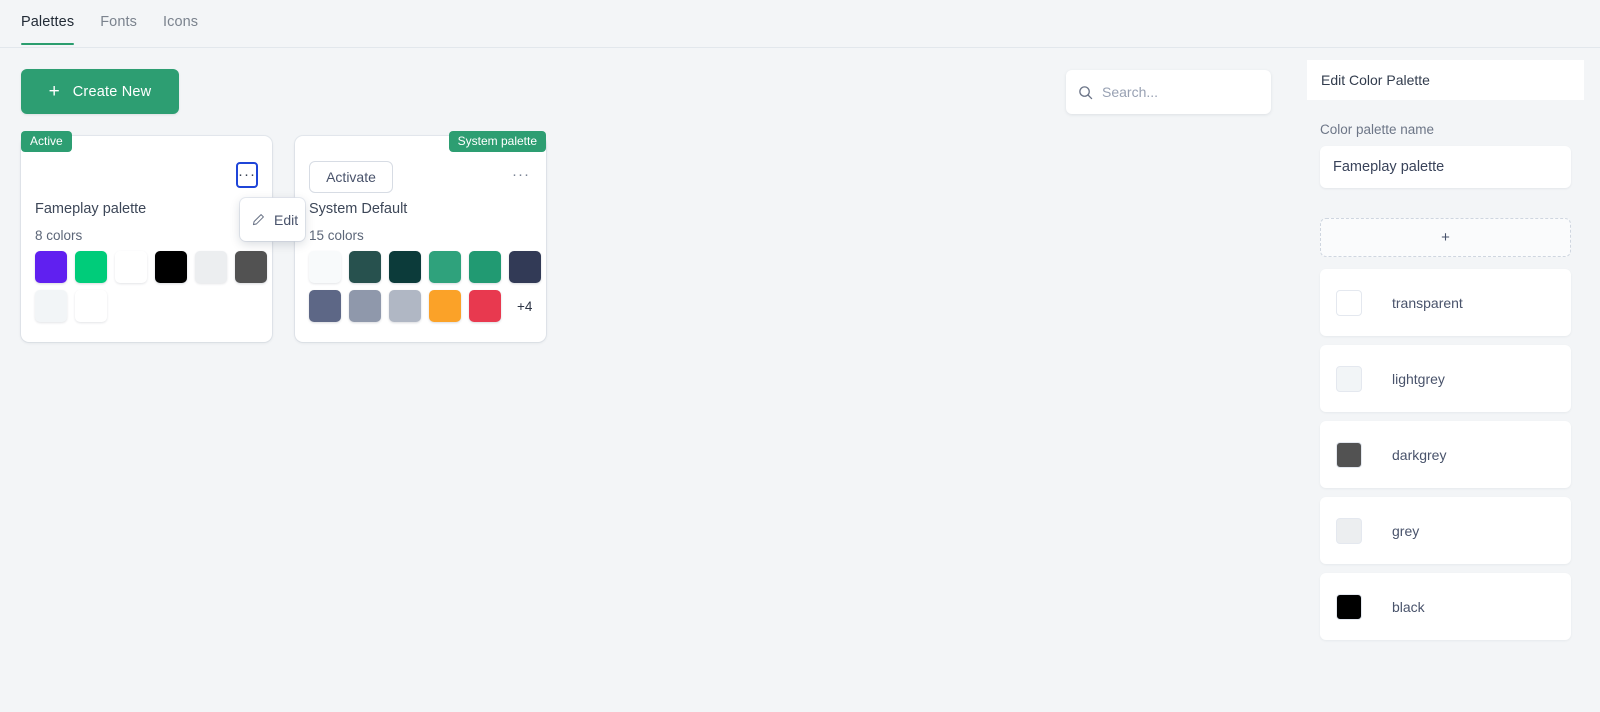  Describe the element at coordinates (1445, 167) in the screenshot. I see `color-palette-name-input` at that location.